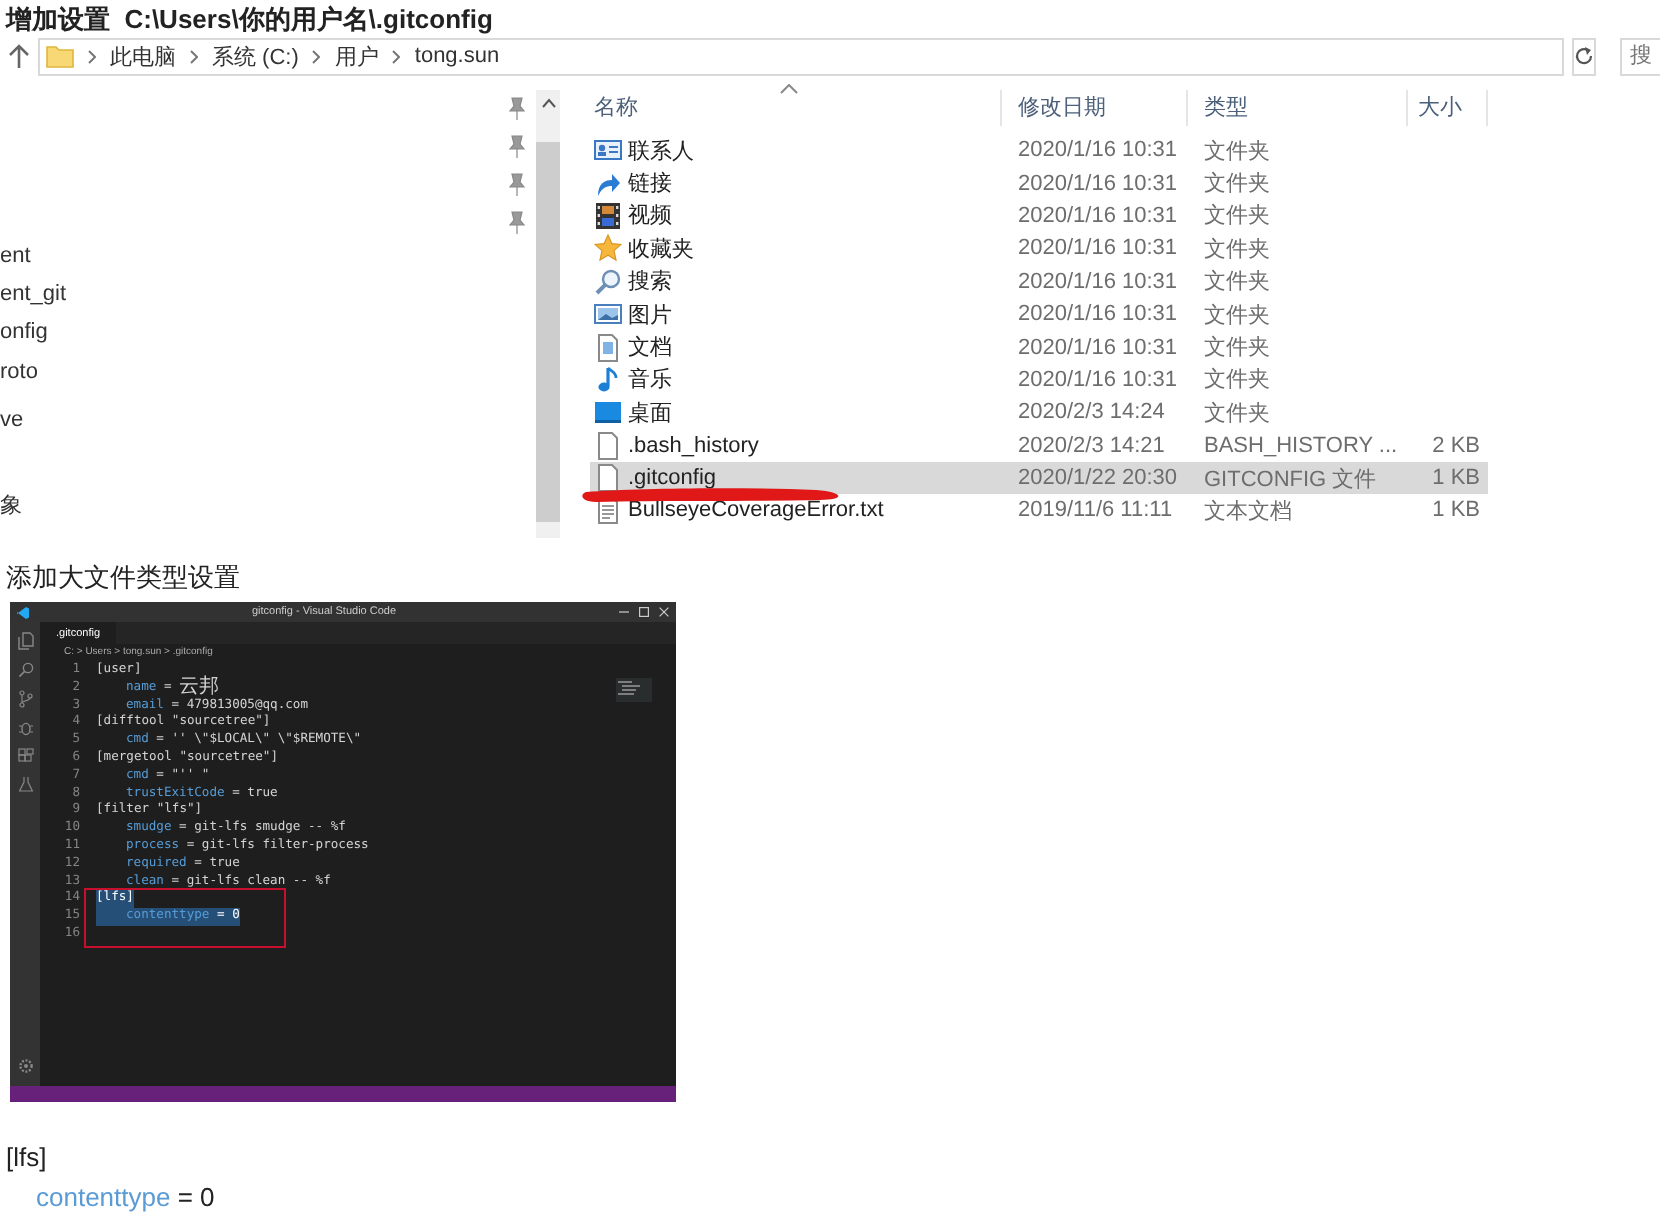 Image resolution: width=1660 pixels, height=1216 pixels. I want to click on close-icon, so click(664, 612).